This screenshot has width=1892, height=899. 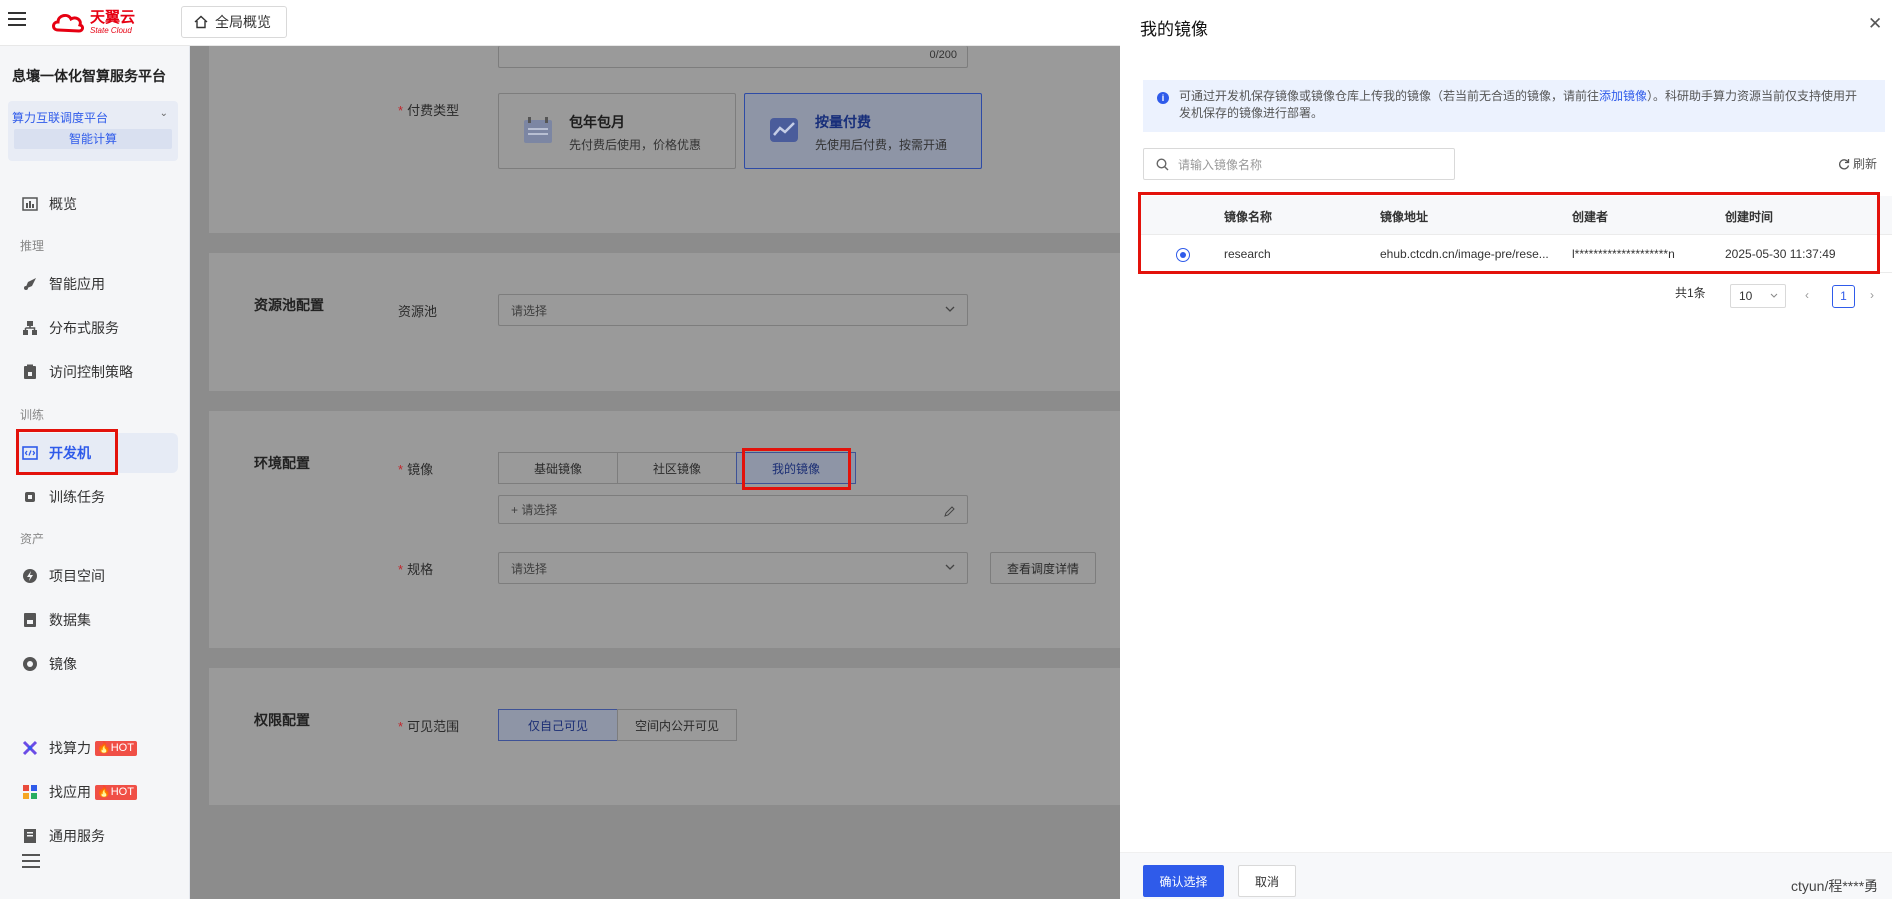 What do you see at coordinates (63, 664) in the screenshot?
I see `sidebar-item-label: 镜像` at bounding box center [63, 664].